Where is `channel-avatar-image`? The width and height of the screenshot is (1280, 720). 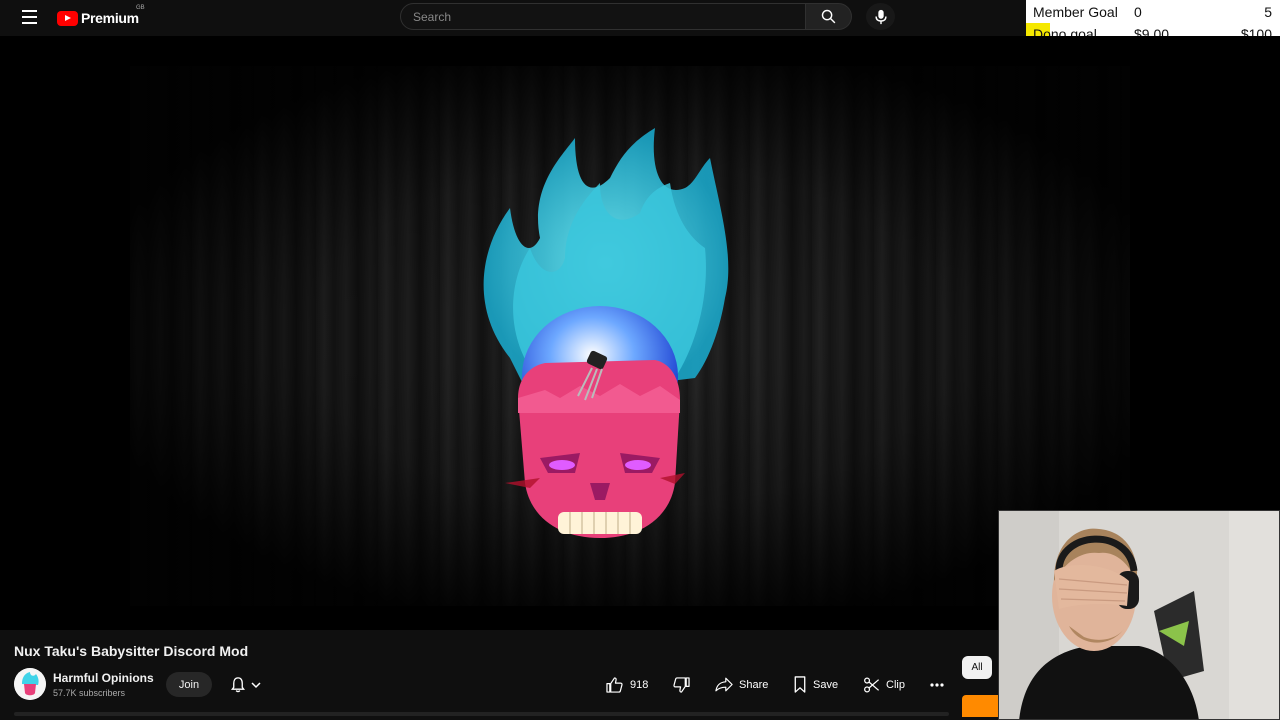
channel-avatar-image is located at coordinates (30, 684).